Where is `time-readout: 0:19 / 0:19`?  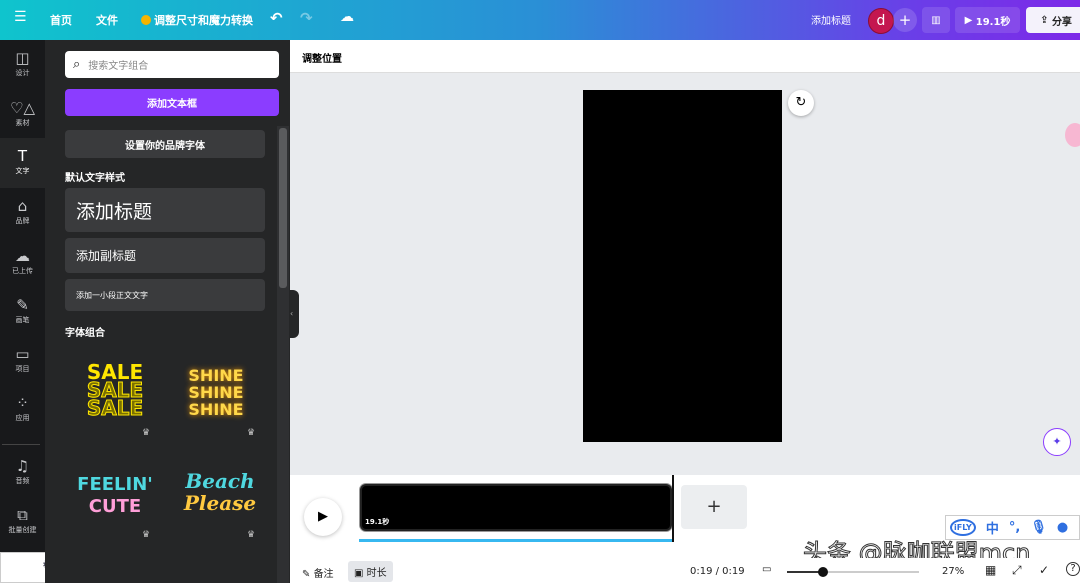 time-readout: 0:19 / 0:19 is located at coordinates (717, 571).